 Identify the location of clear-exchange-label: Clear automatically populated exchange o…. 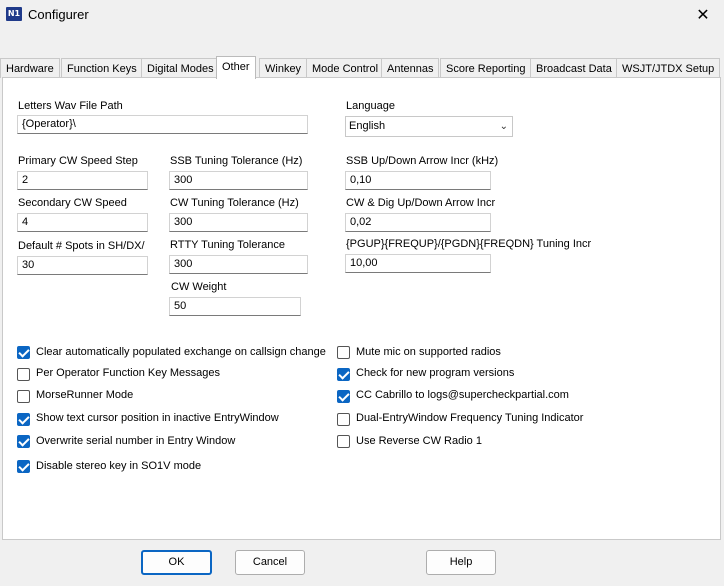
(181, 352).